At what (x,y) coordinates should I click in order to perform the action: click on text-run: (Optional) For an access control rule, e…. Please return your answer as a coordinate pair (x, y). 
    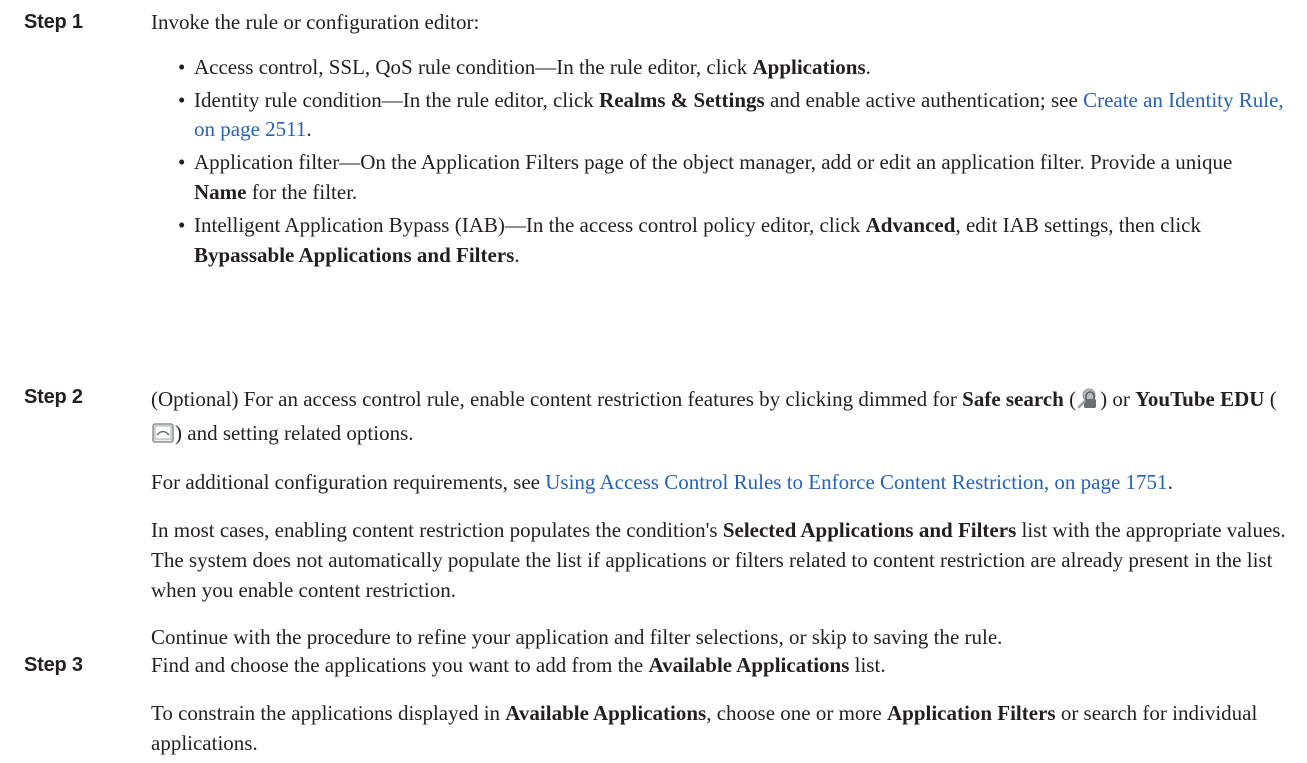
    Looking at the image, I should click on (557, 399).